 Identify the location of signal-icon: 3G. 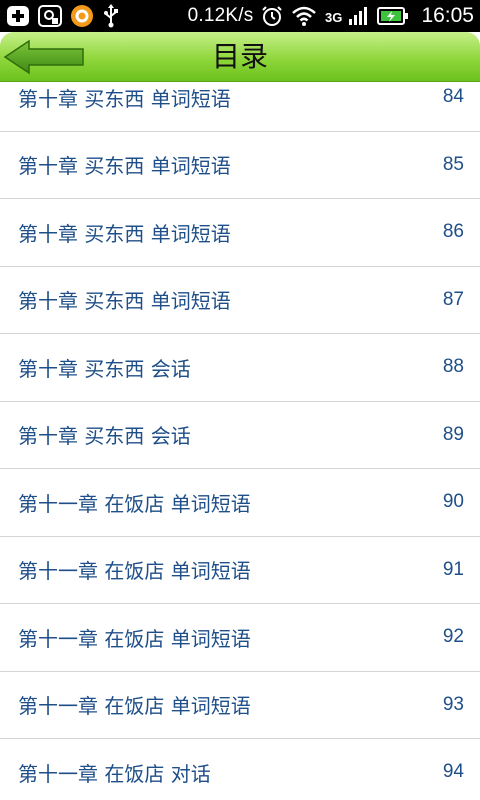
(347, 16).